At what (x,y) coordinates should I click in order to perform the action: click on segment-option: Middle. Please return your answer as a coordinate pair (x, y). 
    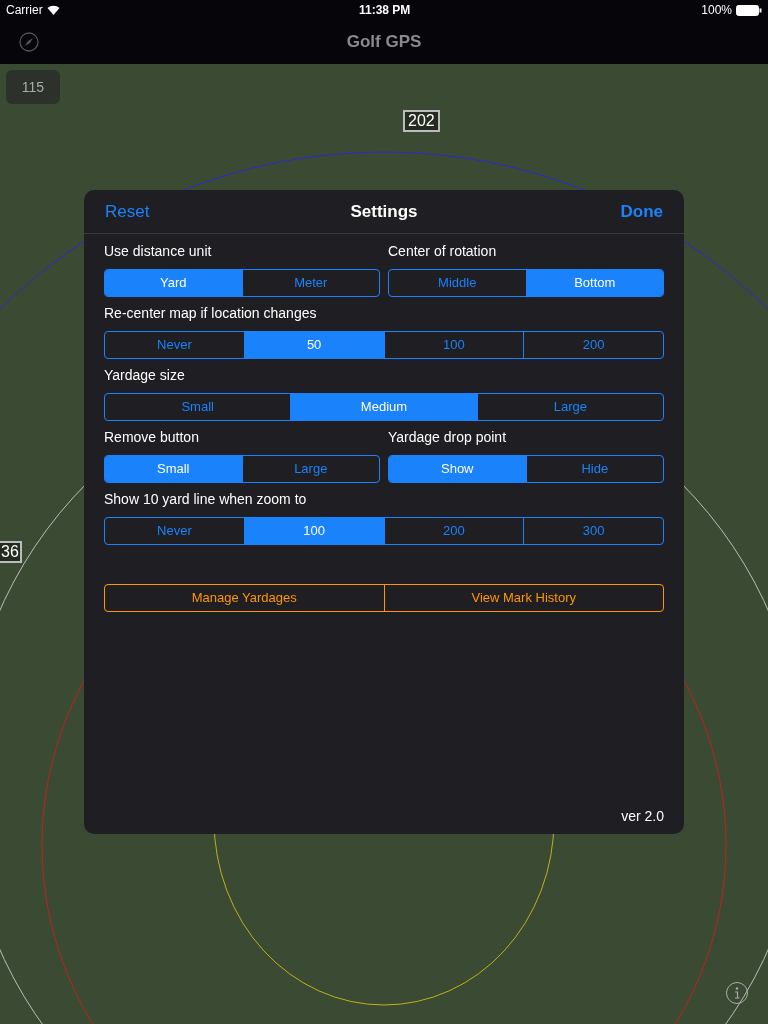
    Looking at the image, I should click on (457, 283).